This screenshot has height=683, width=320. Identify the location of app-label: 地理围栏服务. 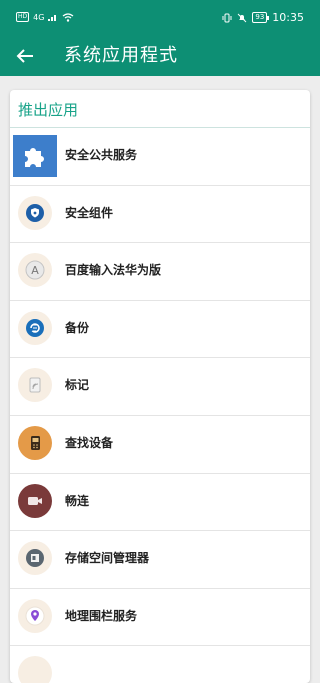
(101, 615).